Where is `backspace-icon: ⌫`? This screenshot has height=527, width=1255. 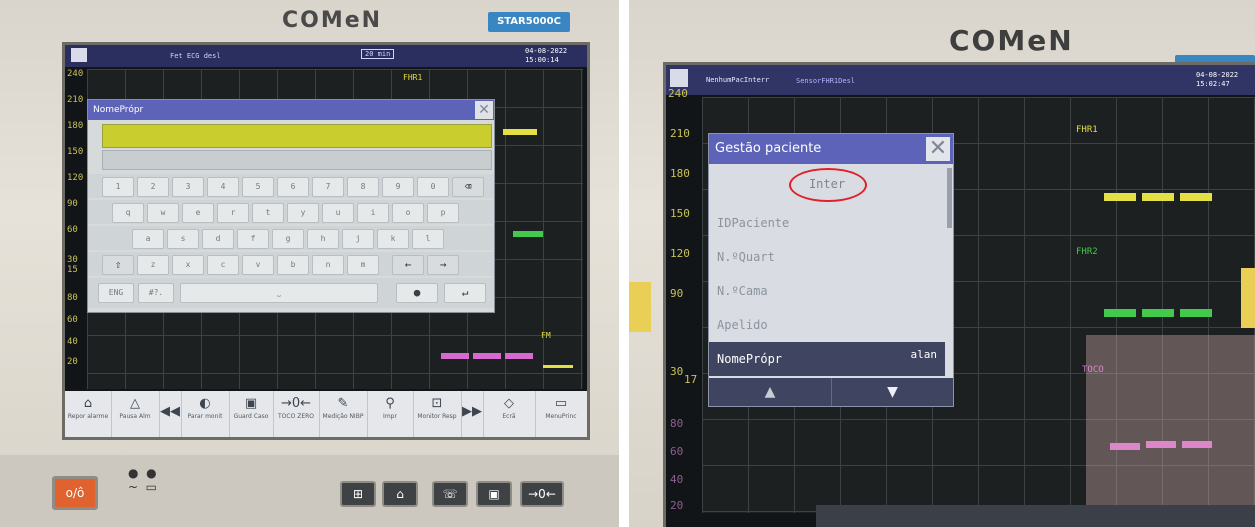
backspace-icon: ⌫ is located at coordinates (468, 187).